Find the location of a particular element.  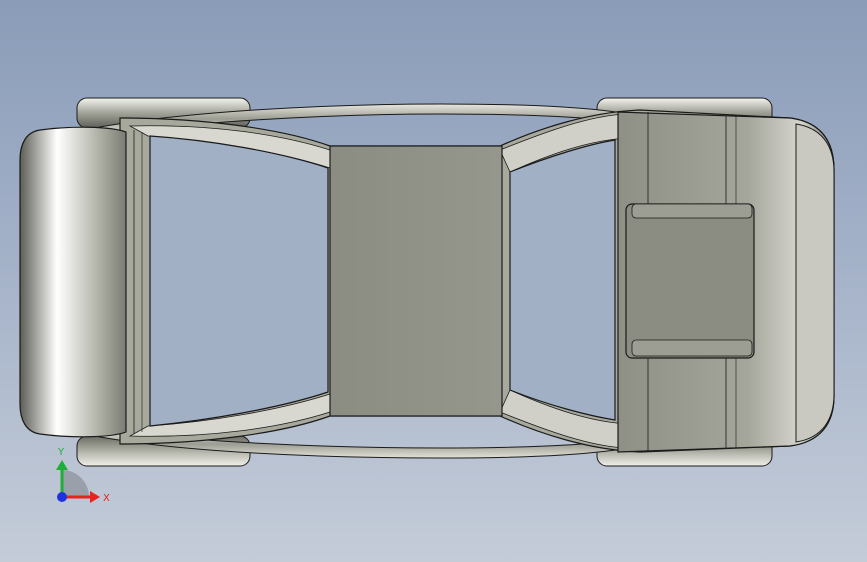

rear-end-cap is located at coordinates (815, 283).